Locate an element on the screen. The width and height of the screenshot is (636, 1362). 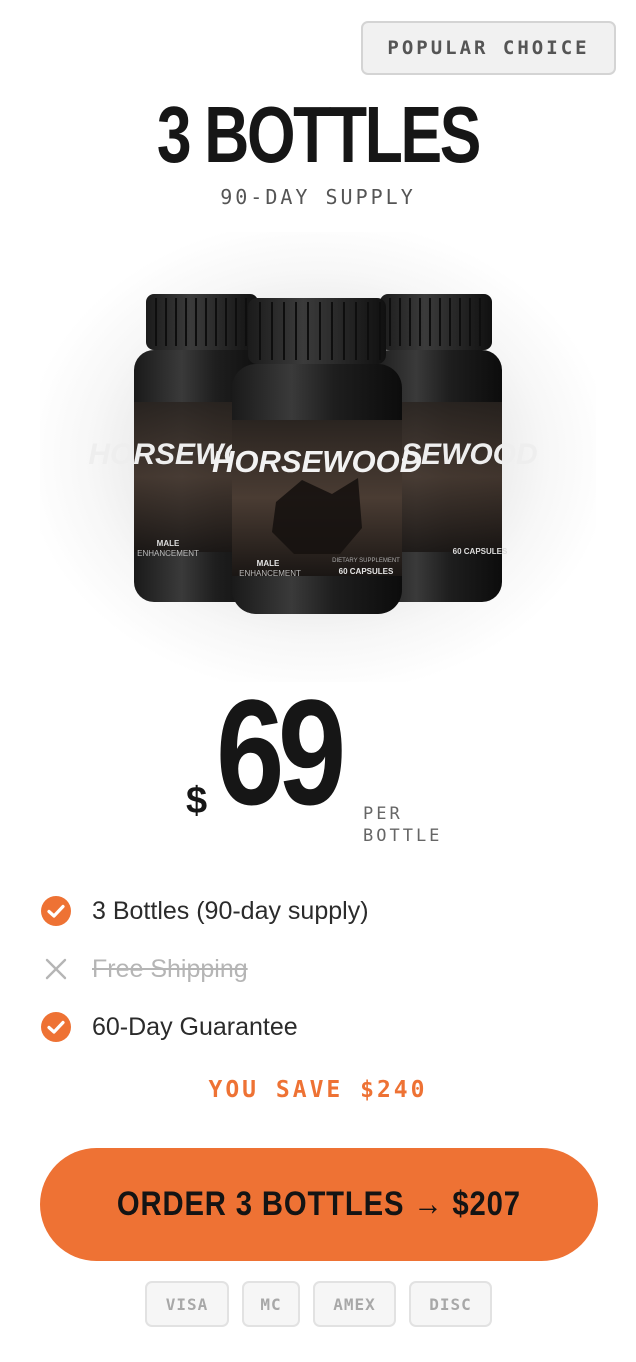
price-unit-line-2: BOTTLE is located at coordinates (403, 836).